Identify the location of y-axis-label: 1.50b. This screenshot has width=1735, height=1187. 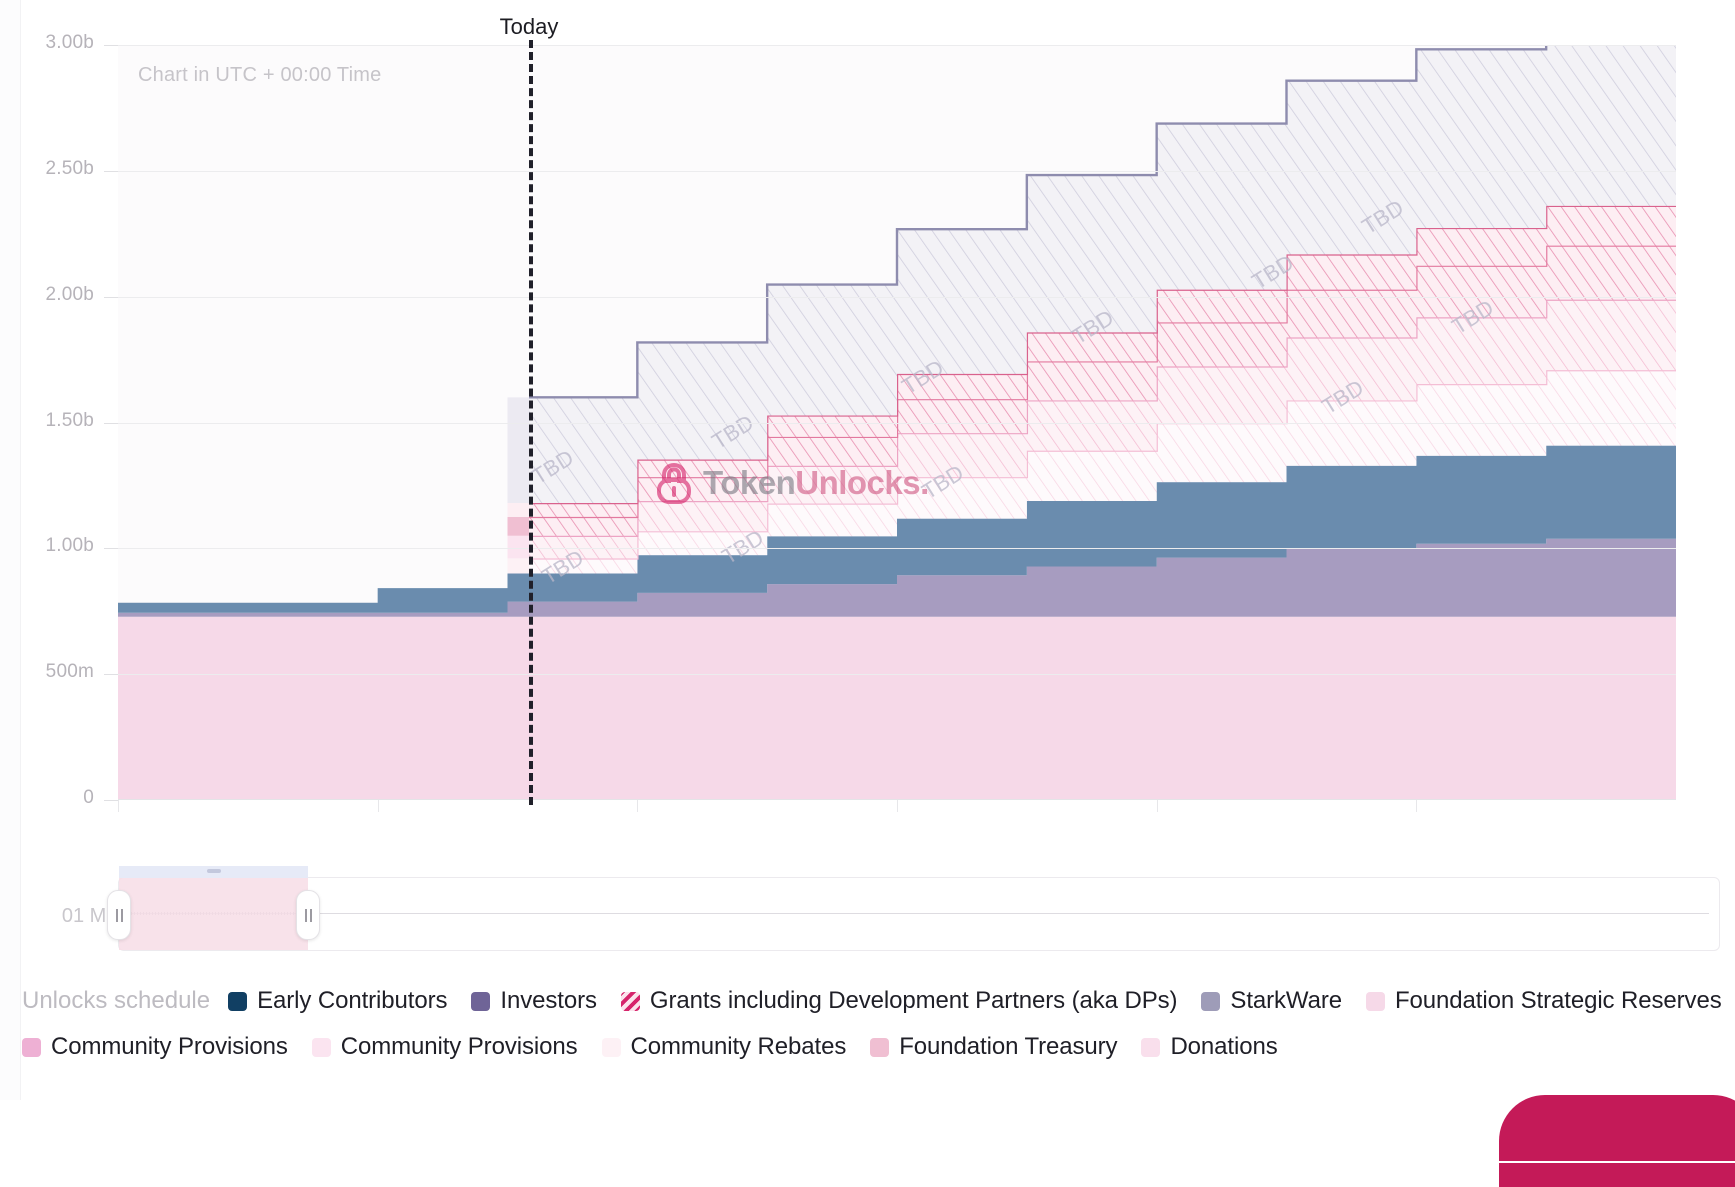
(69, 420).